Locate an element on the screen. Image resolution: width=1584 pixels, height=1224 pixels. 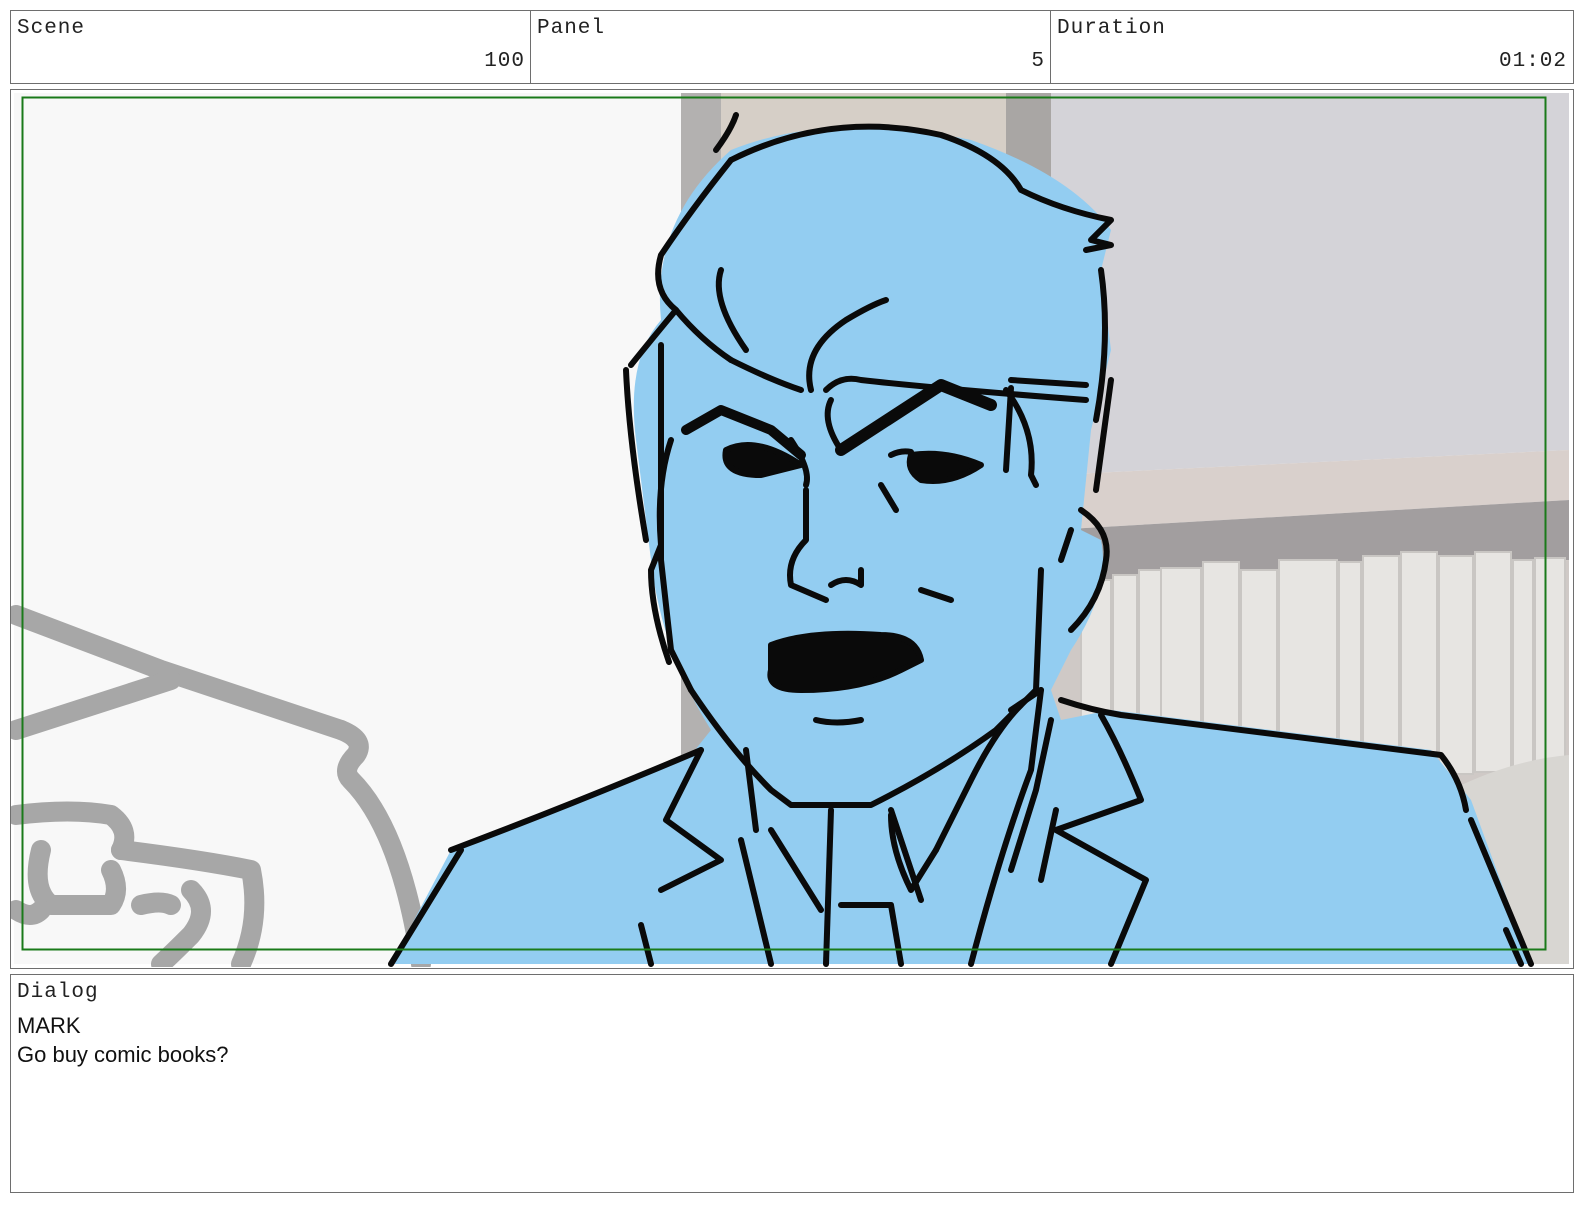
duration-field: Duration 01:02 is located at coordinates (1312, 47).